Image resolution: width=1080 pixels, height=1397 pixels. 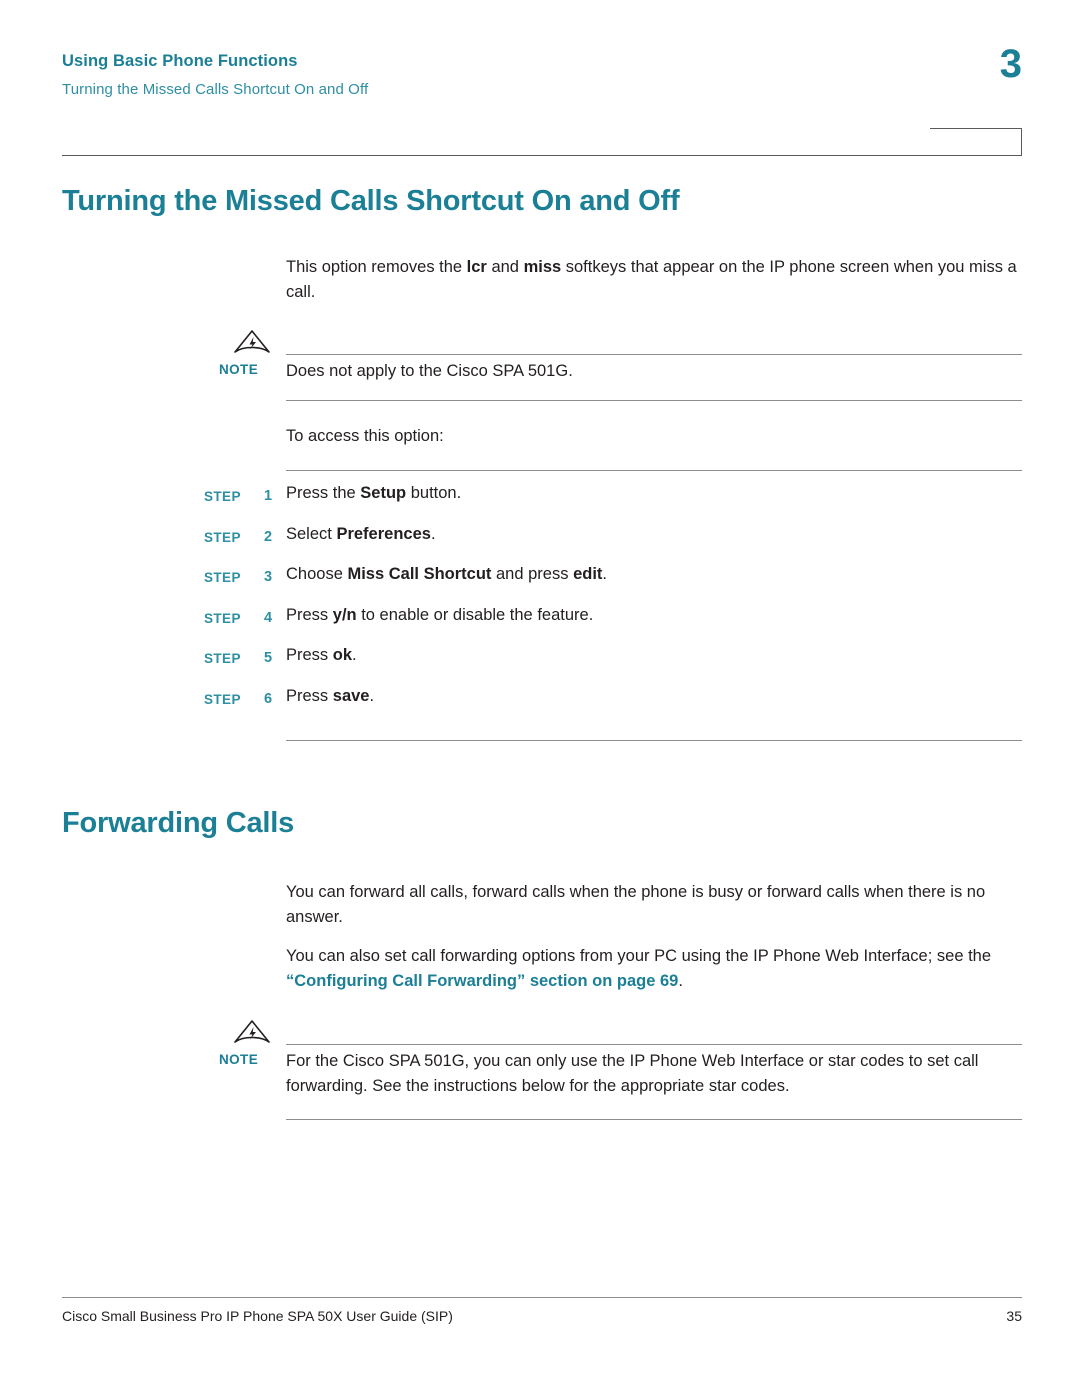 I want to click on step-tag-5: STEP, so click(x=222, y=658).